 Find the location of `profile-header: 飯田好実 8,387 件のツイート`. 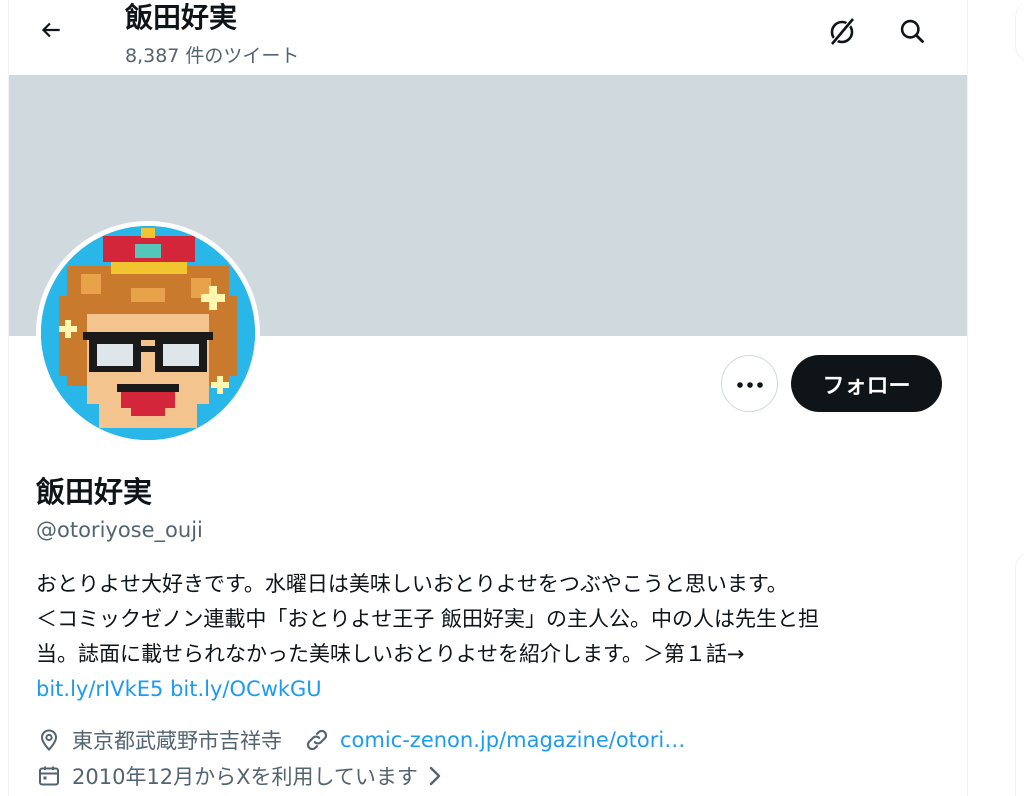

profile-header: 飯田好実 8,387 件のツイート is located at coordinates (488, 37).